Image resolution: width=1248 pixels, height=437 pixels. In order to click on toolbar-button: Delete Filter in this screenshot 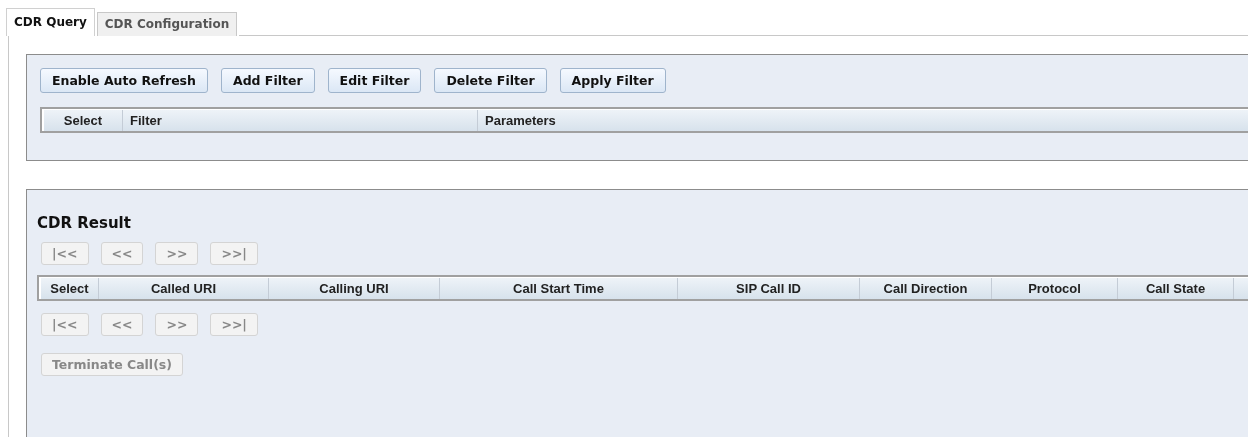, I will do `click(490, 80)`.